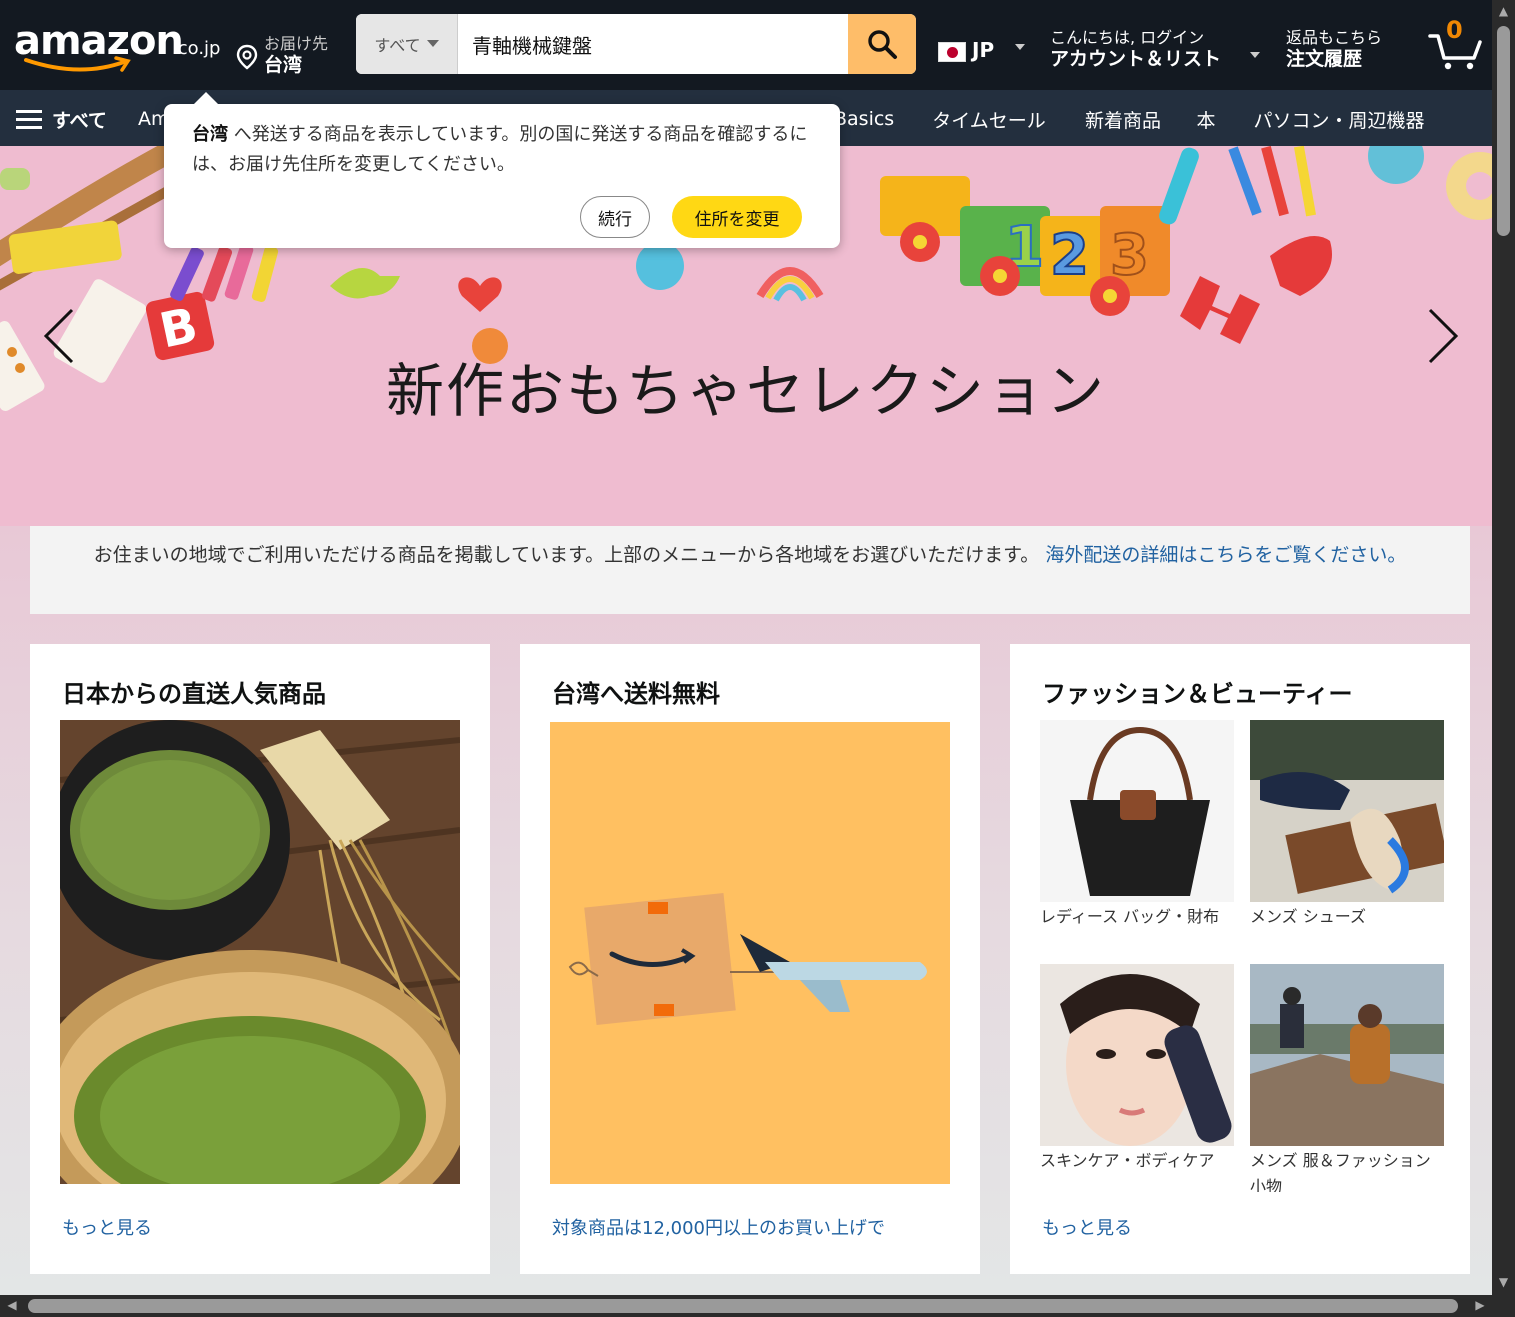  I want to click on carousel-next-button, so click(1432, 336).